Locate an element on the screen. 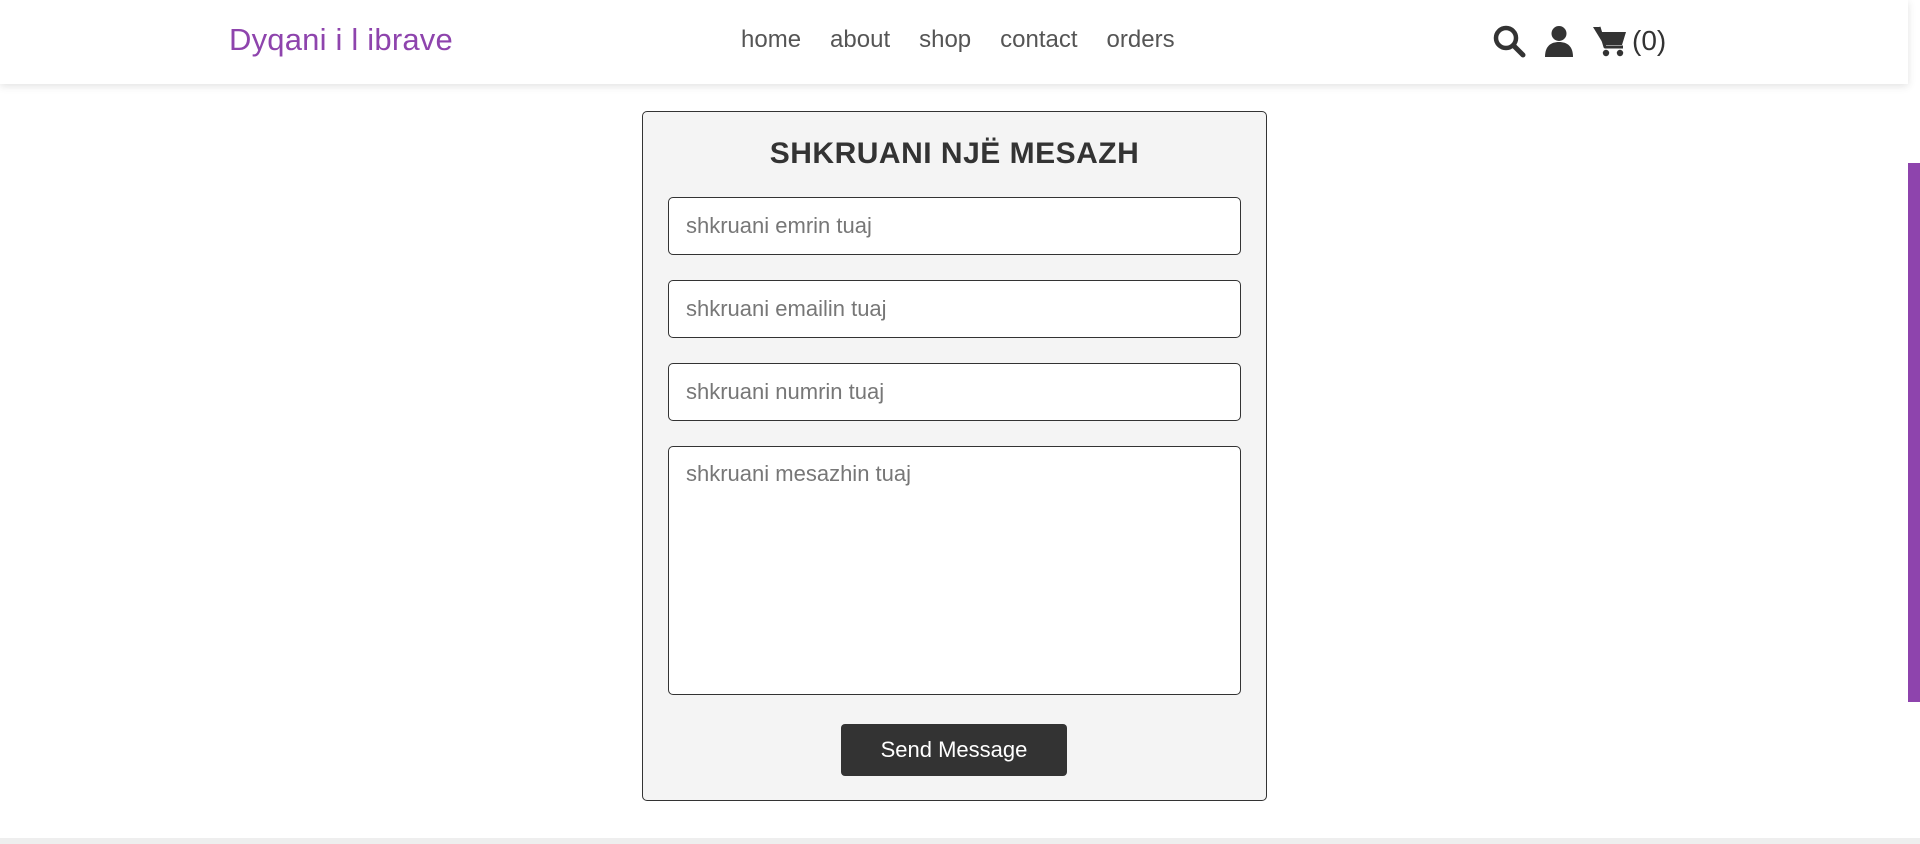 The image size is (1920, 844). nav-link-shop: shop is located at coordinates (945, 40).